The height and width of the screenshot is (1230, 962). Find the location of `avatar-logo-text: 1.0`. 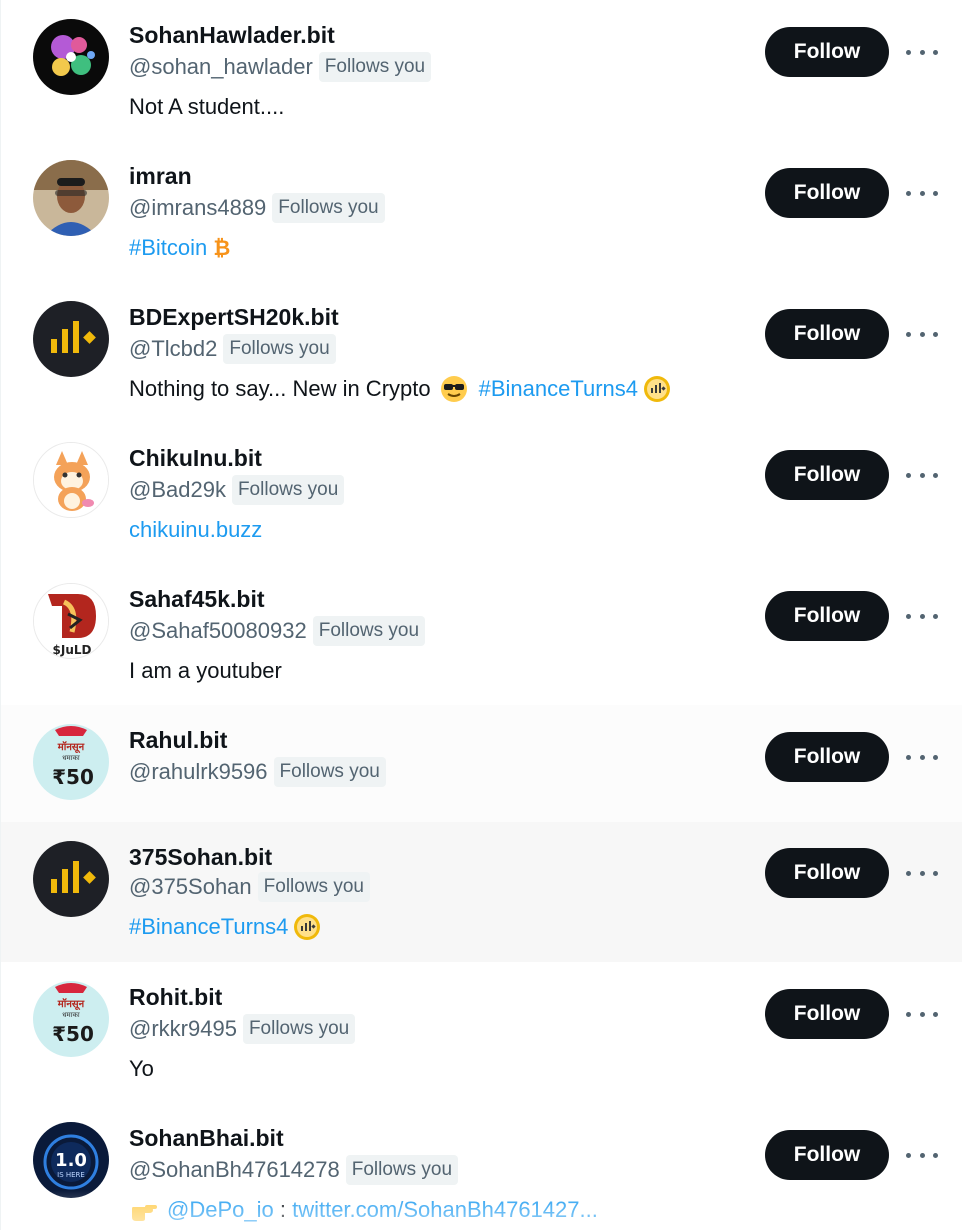

avatar-logo-text: 1.0 is located at coordinates (71, 1160).